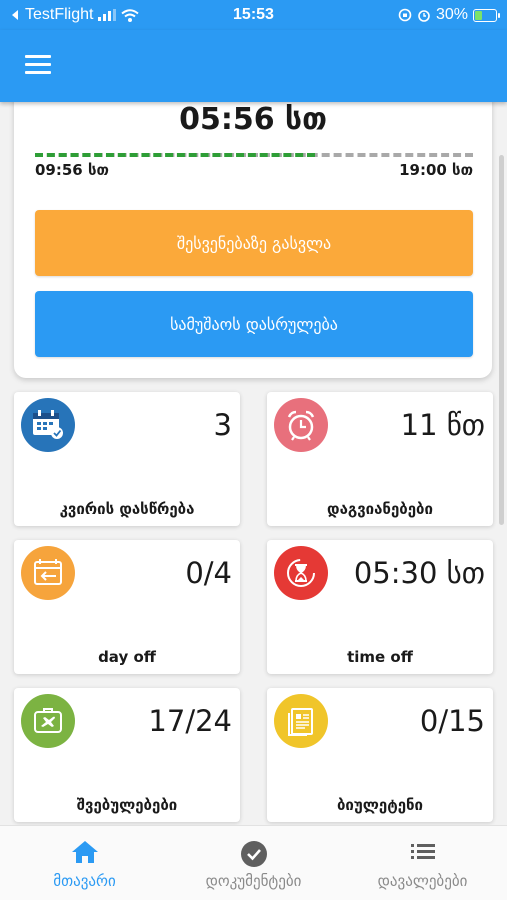 The width and height of the screenshot is (507, 900). Describe the element at coordinates (424, 16) in the screenshot. I see `alarm-icon` at that location.